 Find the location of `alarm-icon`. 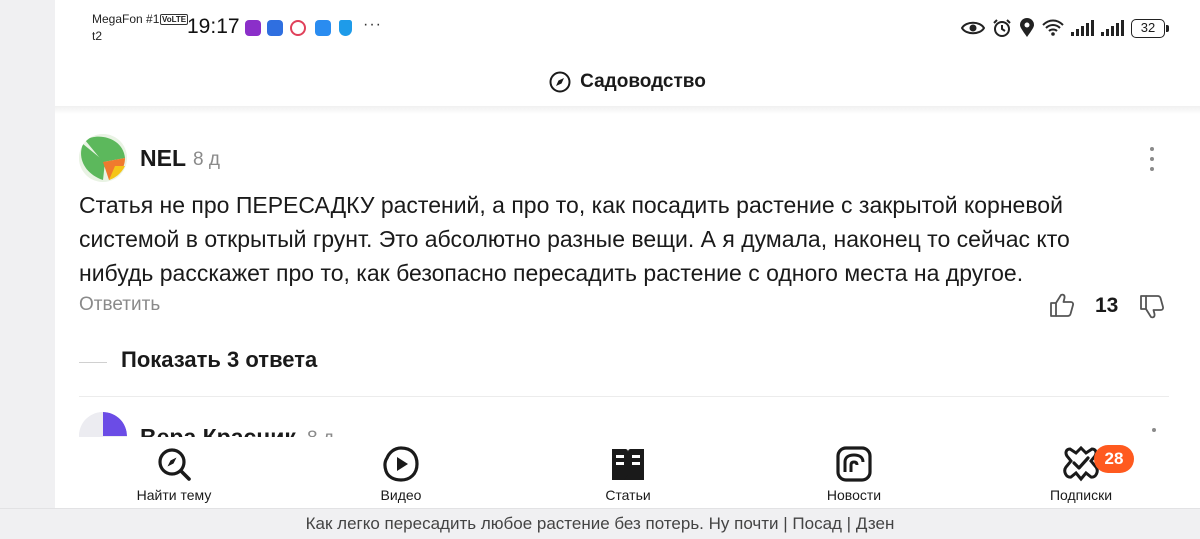

alarm-icon is located at coordinates (1002, 28).